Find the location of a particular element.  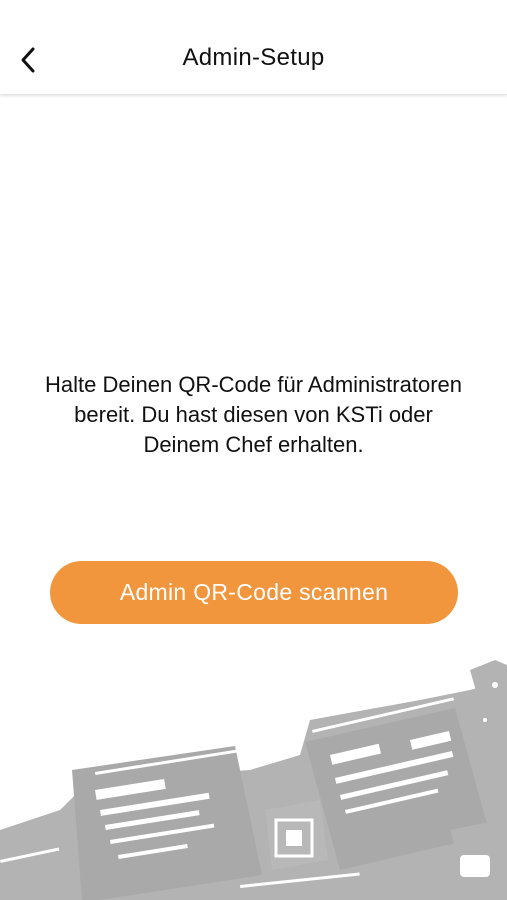

scan-admin-qr-button: Admin QR-Code scannen is located at coordinates (254, 592).